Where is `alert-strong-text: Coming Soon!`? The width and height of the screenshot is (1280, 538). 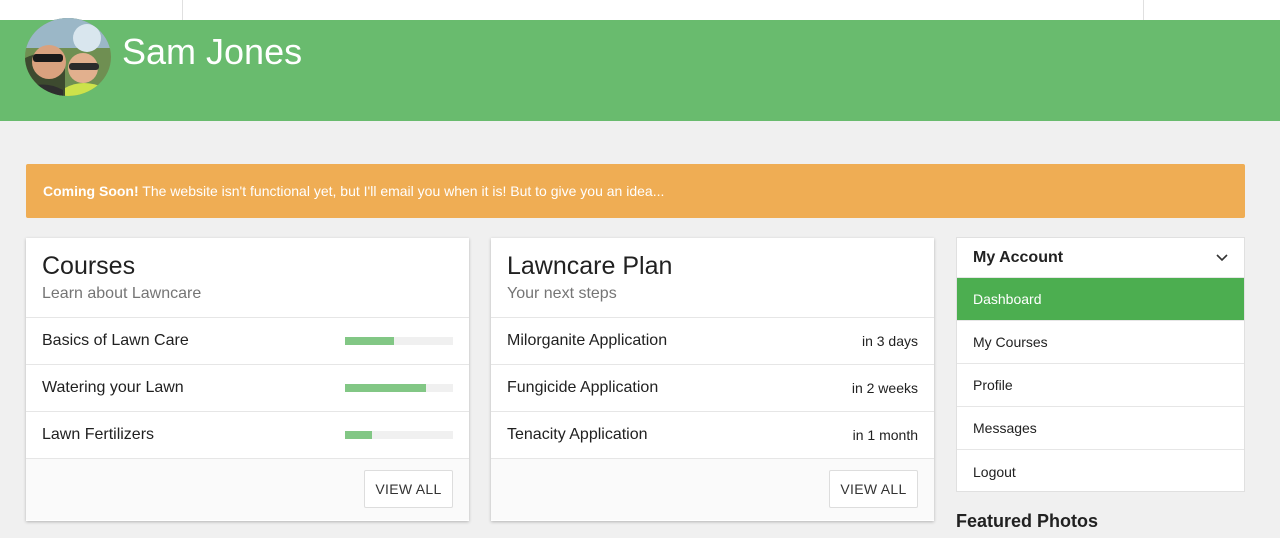 alert-strong-text: Coming Soon! is located at coordinates (91, 191).